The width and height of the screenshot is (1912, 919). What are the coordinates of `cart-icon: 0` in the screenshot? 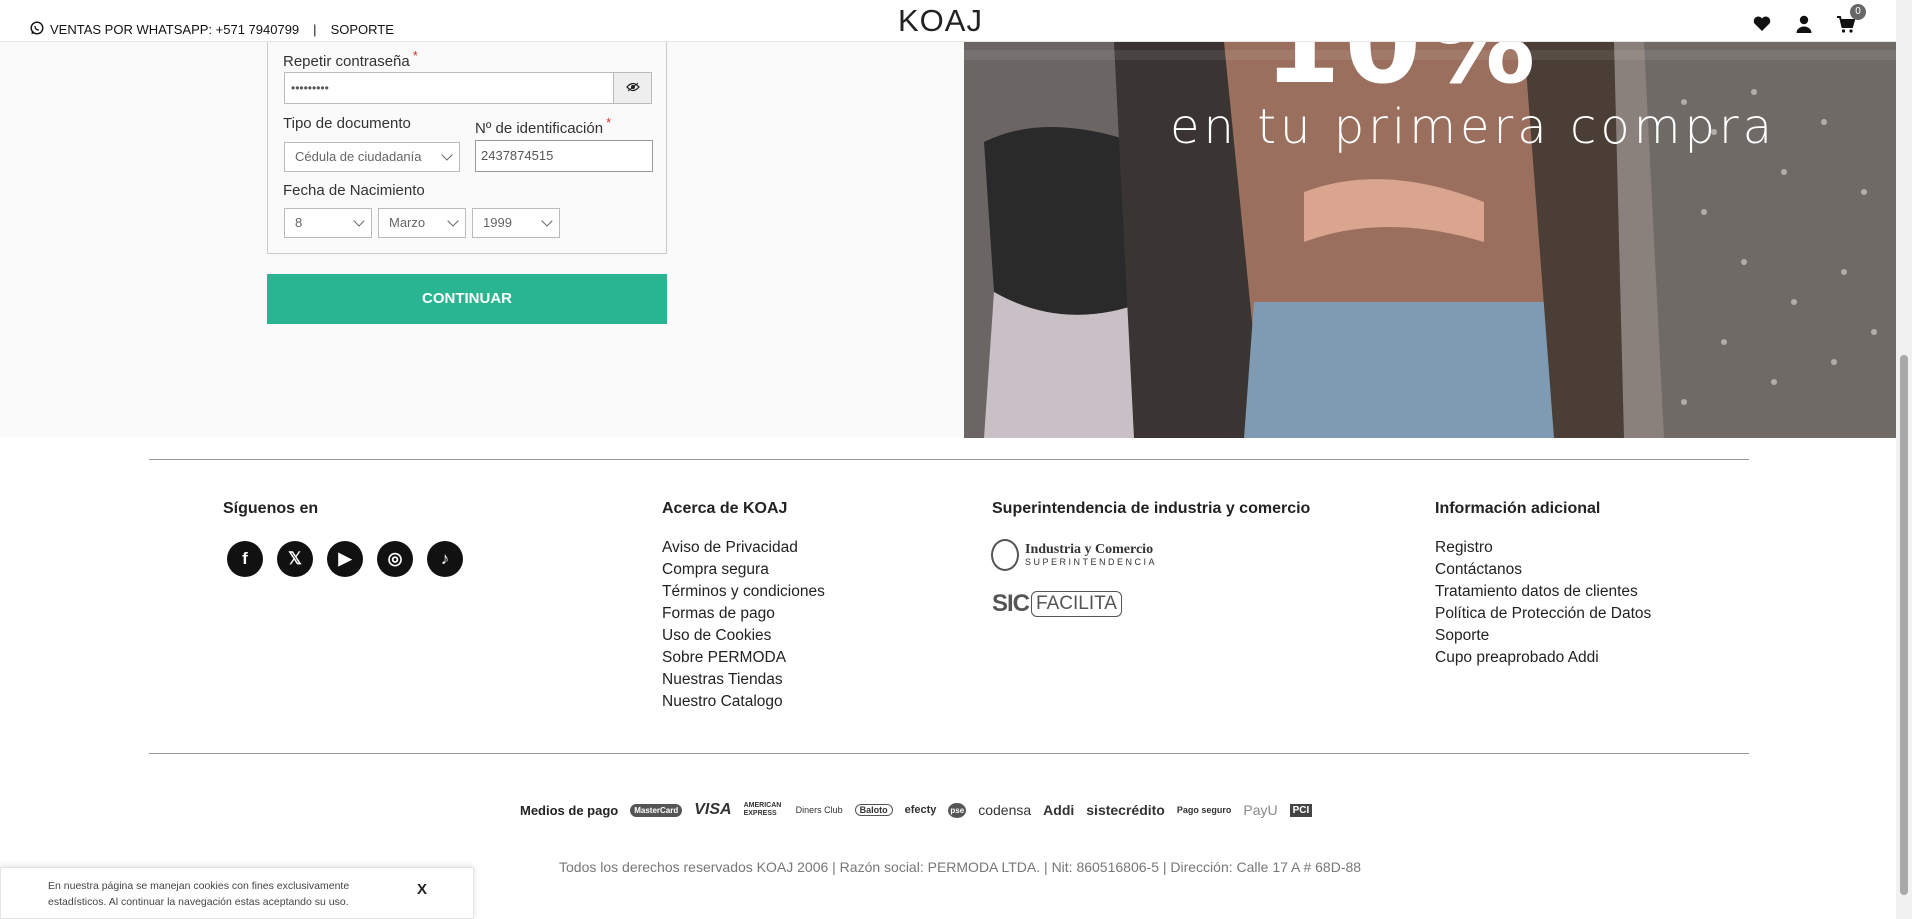 It's located at (1851, 20).